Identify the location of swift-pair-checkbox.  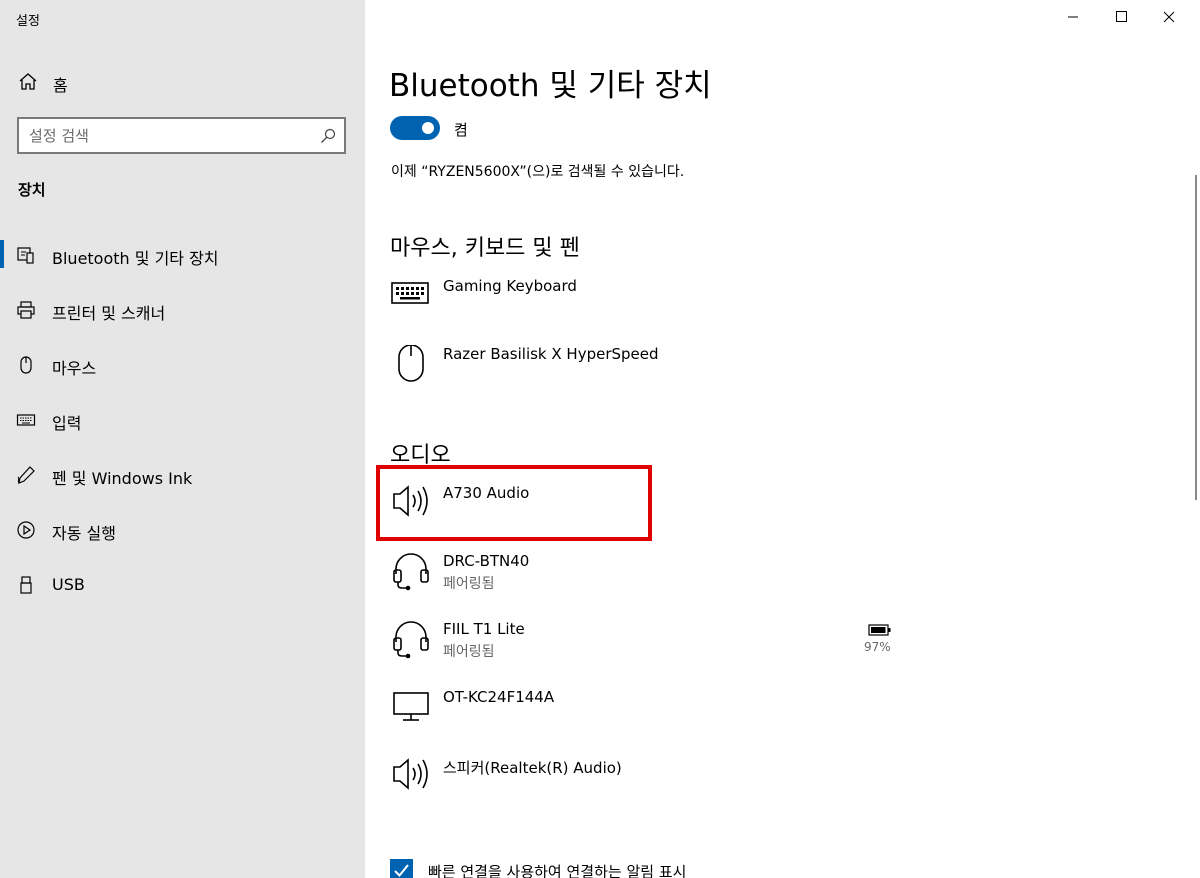
(401, 868).